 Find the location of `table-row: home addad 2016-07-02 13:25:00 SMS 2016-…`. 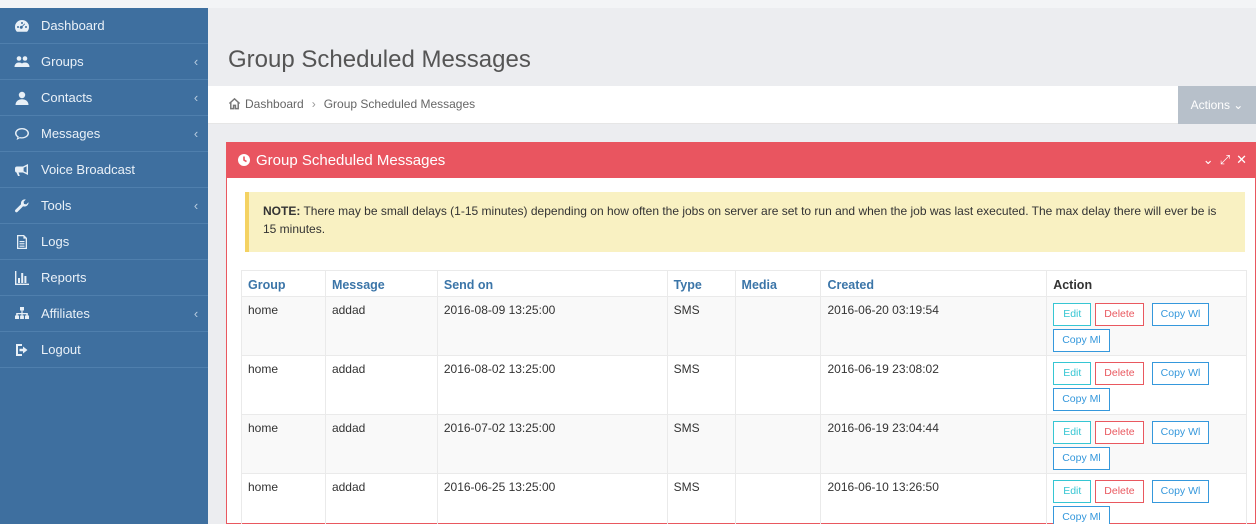

table-row: home addad 2016-07-02 13:25:00 SMS 2016-… is located at coordinates (744, 444).